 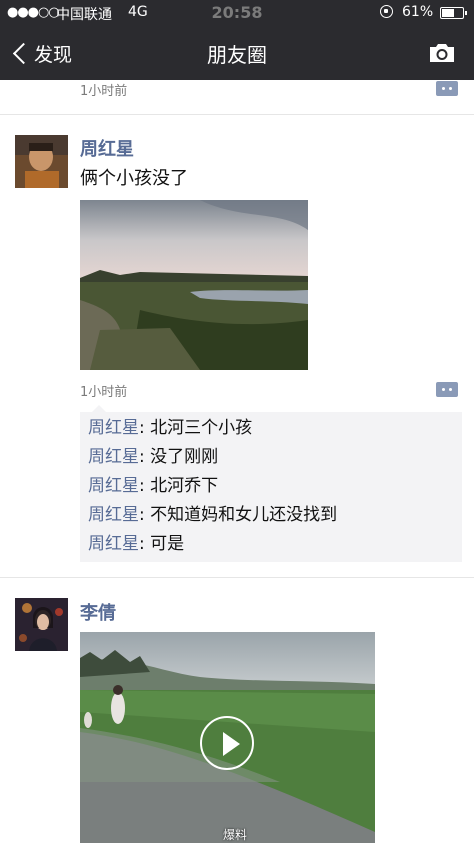 What do you see at coordinates (134, 178) in the screenshot?
I see `post-text: 俩个小孩没了` at bounding box center [134, 178].